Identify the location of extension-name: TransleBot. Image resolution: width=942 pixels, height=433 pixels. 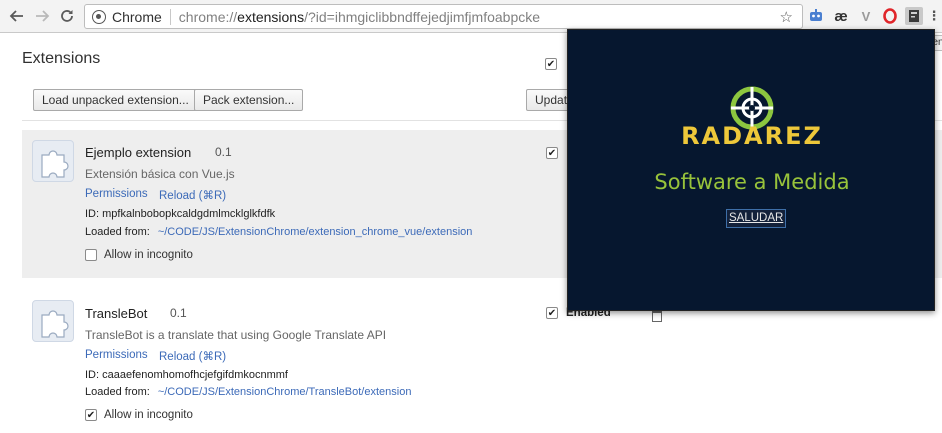
(116, 313).